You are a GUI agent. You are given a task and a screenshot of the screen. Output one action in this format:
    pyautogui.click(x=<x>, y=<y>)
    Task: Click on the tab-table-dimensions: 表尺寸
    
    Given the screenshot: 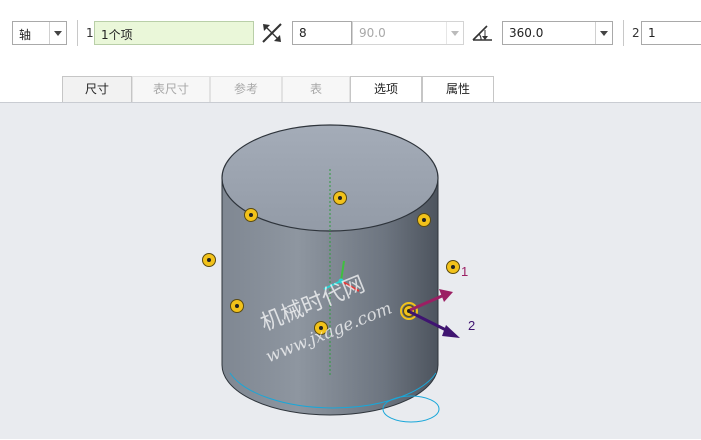 What is the action you would take?
    pyautogui.click(x=171, y=89)
    